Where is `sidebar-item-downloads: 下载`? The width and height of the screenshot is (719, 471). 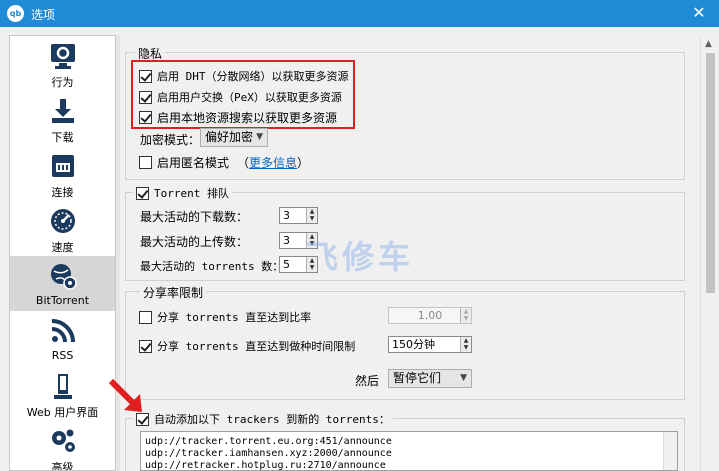 sidebar-item-downloads: 下载 is located at coordinates (62, 118).